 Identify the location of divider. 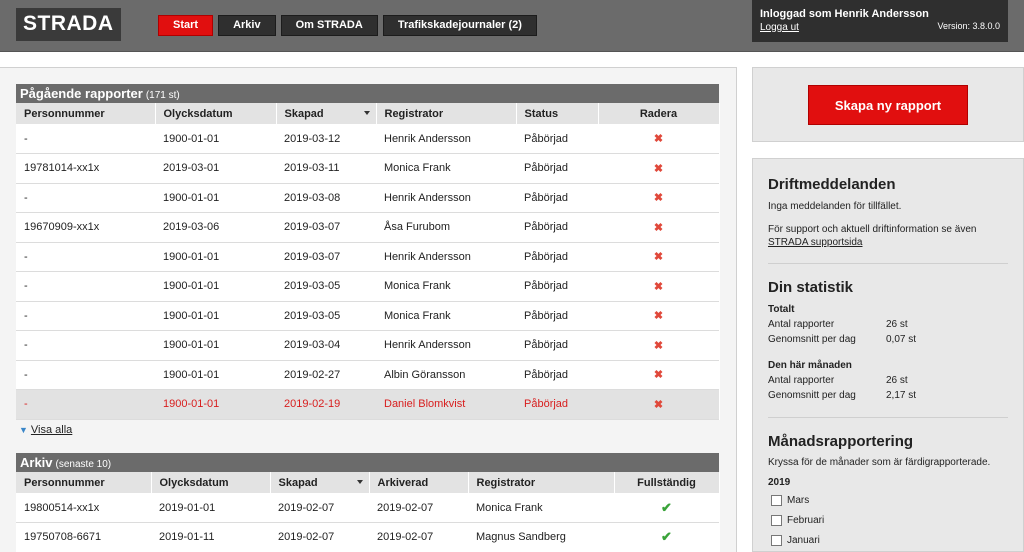
(888, 263).